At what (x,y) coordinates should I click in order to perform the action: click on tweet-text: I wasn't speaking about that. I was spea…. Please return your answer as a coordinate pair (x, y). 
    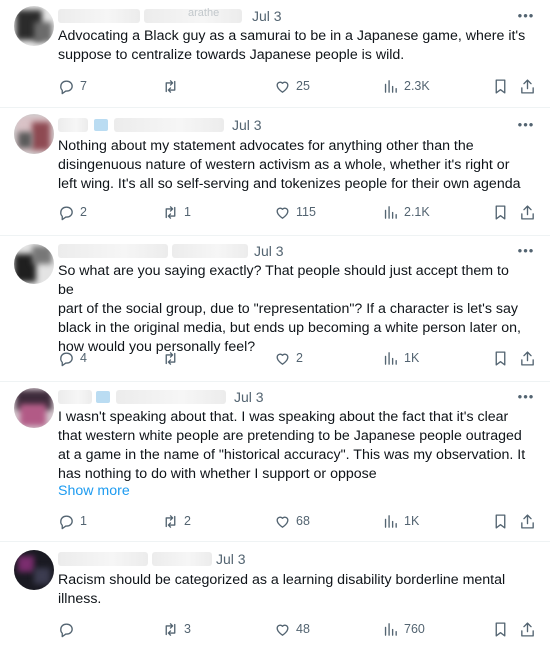
    Looking at the image, I should click on (292, 445).